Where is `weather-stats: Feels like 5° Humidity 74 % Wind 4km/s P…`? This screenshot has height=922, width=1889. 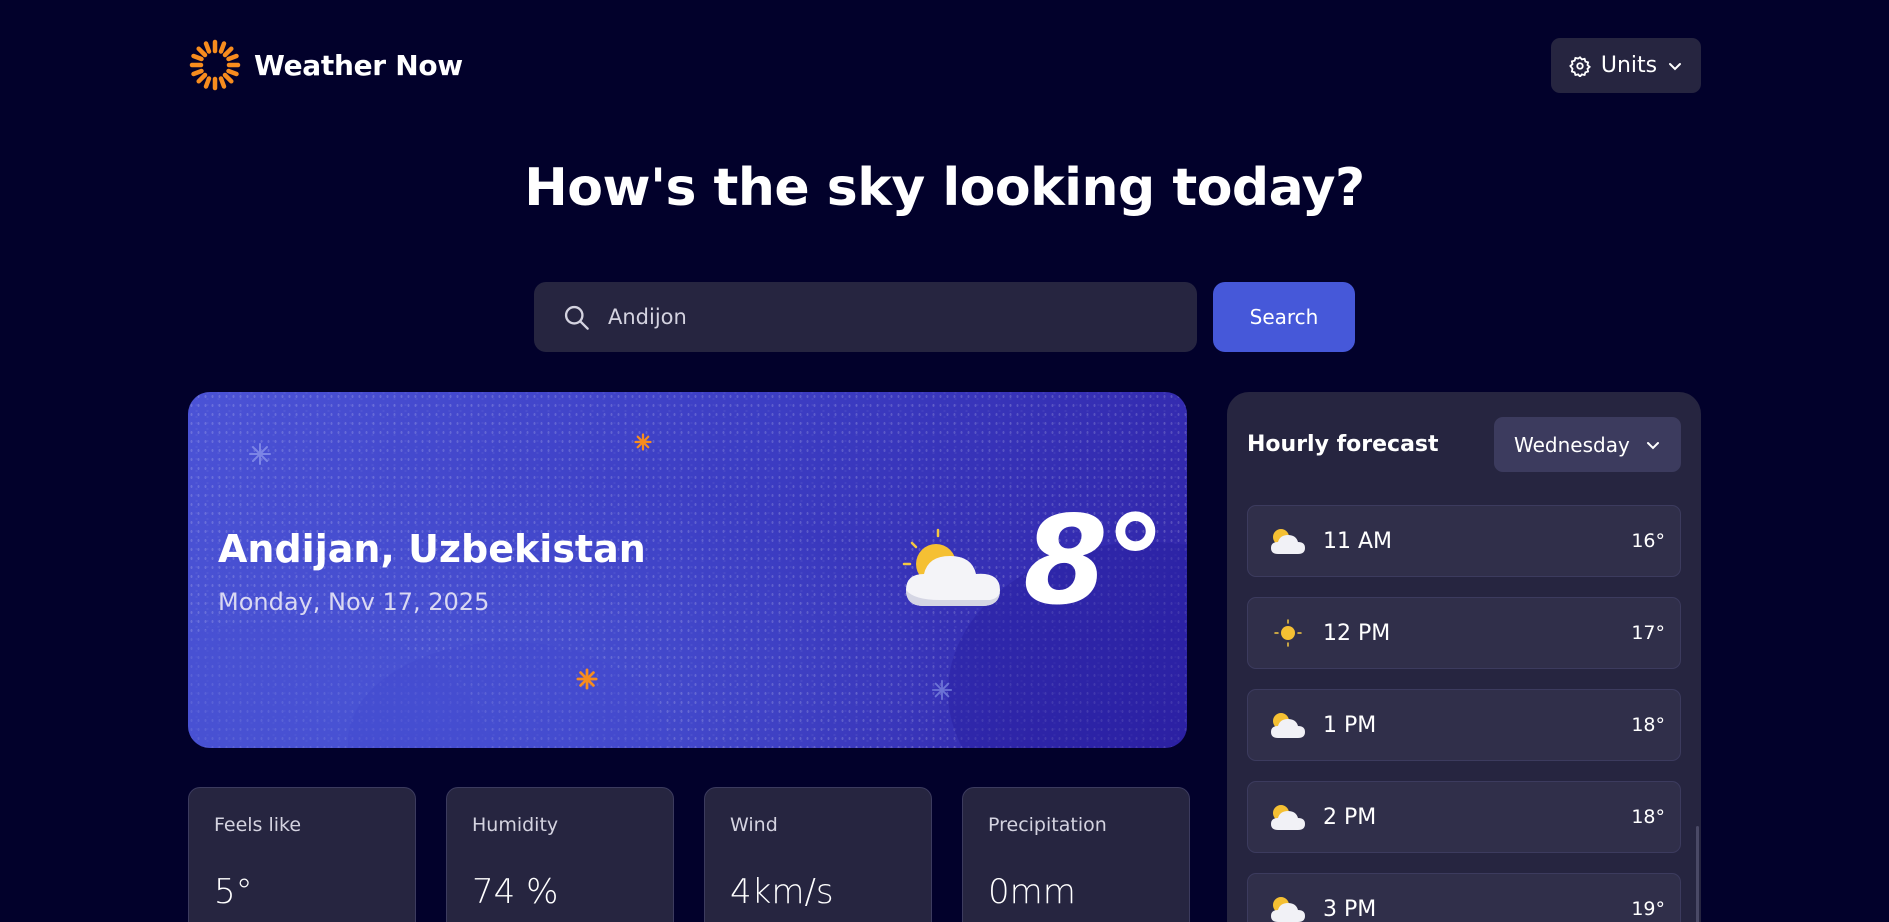
weather-stats: Feels like 5° Humidity 74 % Wind 4km/s P… is located at coordinates (689, 854).